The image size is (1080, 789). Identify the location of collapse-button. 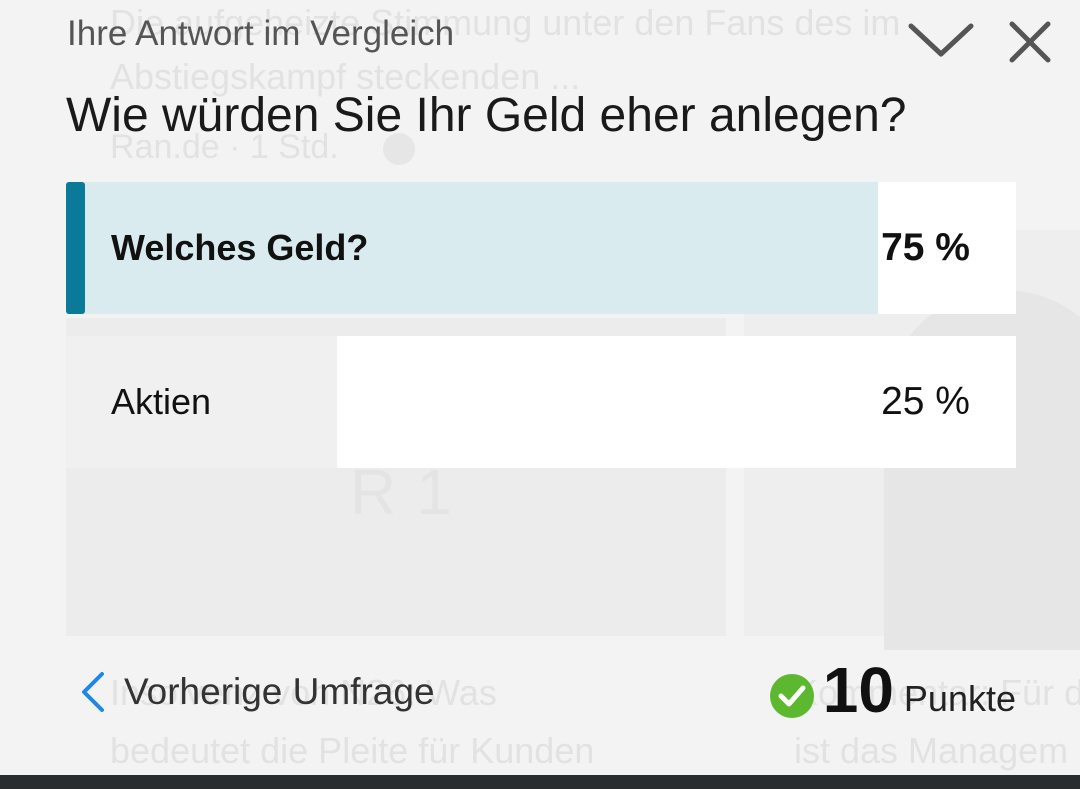
(941, 41).